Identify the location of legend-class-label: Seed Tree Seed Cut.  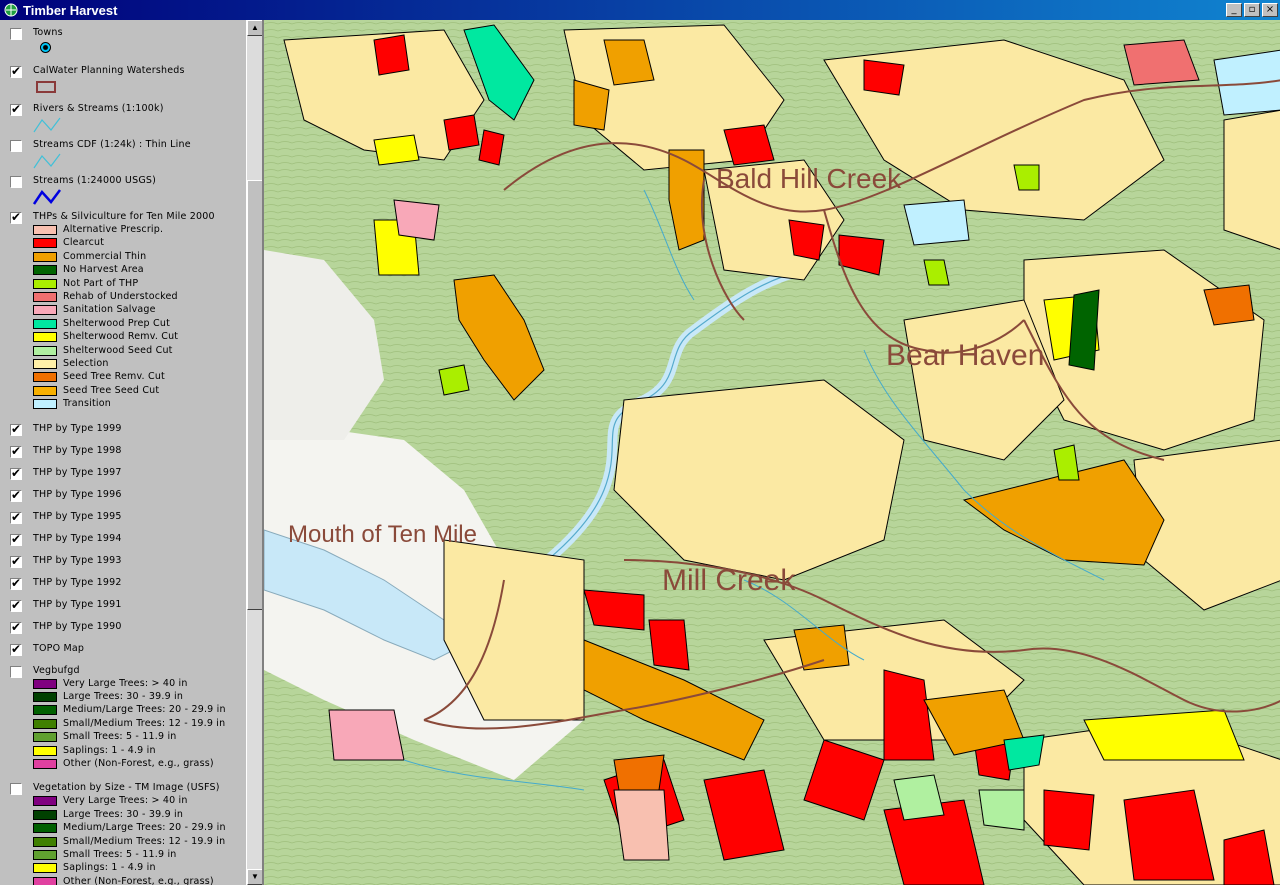
(111, 390).